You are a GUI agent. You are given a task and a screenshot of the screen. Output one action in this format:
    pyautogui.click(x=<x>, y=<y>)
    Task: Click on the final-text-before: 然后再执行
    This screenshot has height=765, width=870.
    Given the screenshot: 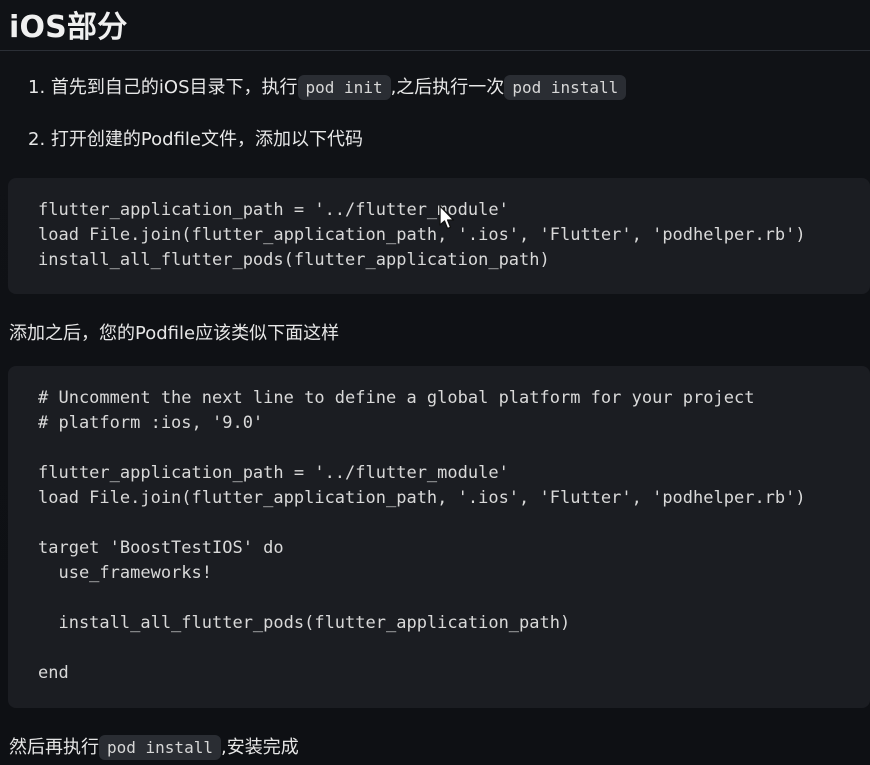 What is the action you would take?
    pyautogui.click(x=54, y=747)
    